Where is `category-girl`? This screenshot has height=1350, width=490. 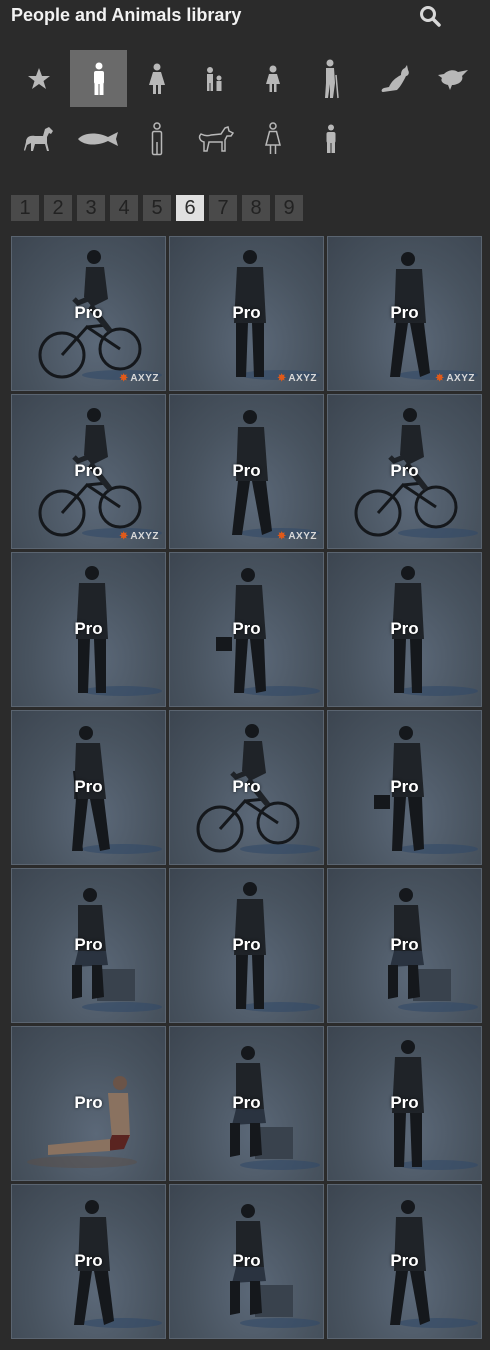 category-girl is located at coordinates (272, 78).